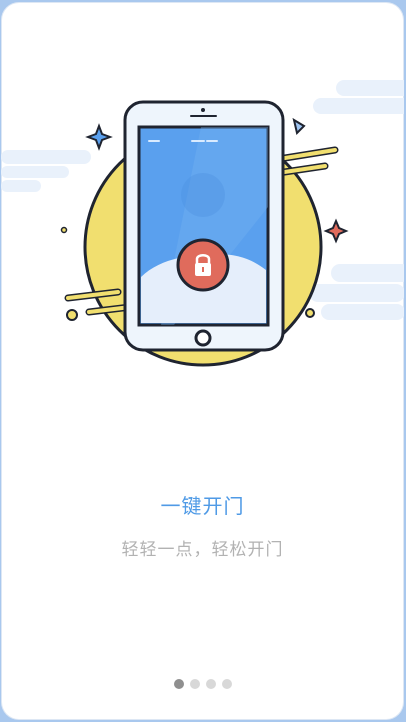 Image resolution: width=406 pixels, height=722 pixels. I want to click on lock-icon, so click(203, 265).